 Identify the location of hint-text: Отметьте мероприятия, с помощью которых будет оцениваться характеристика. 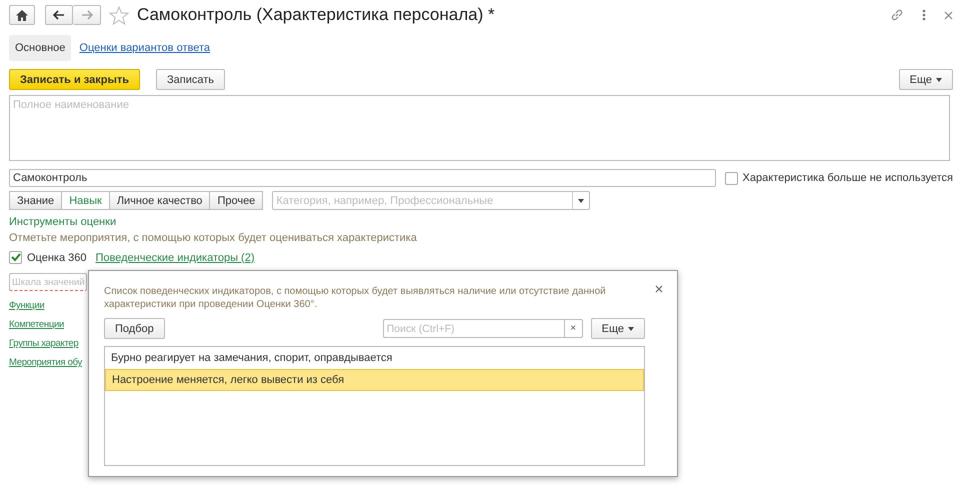
(213, 238).